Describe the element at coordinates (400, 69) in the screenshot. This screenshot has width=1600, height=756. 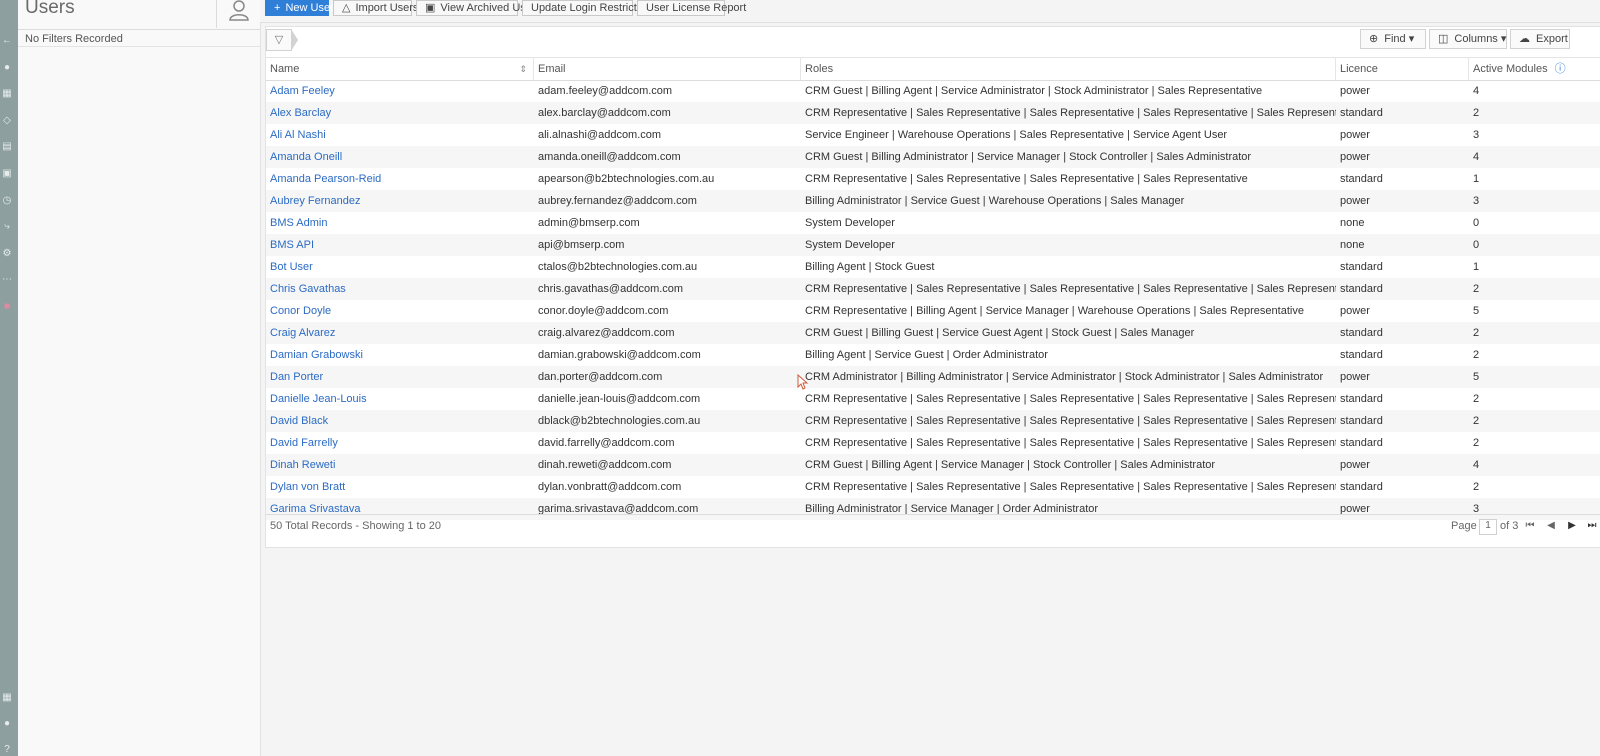
I see `column-header-name: Name ⇕` at that location.